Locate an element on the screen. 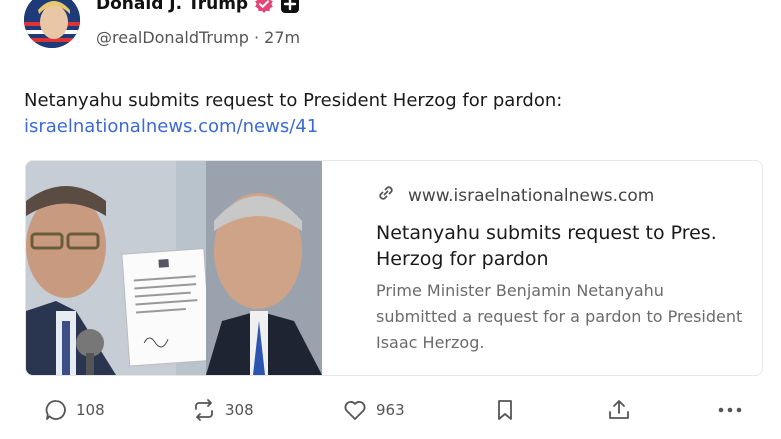 The image size is (781, 439). author-meta: @realDonaldTrump · 27m is located at coordinates (198, 37).